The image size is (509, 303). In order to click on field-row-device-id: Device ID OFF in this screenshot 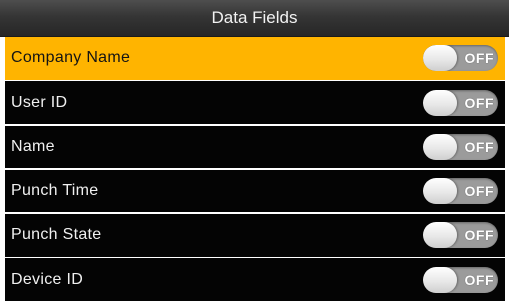, I will do `click(255, 279)`.